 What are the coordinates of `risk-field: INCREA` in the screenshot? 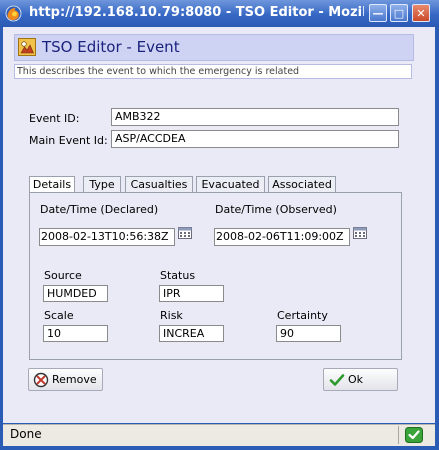 It's located at (191, 333).